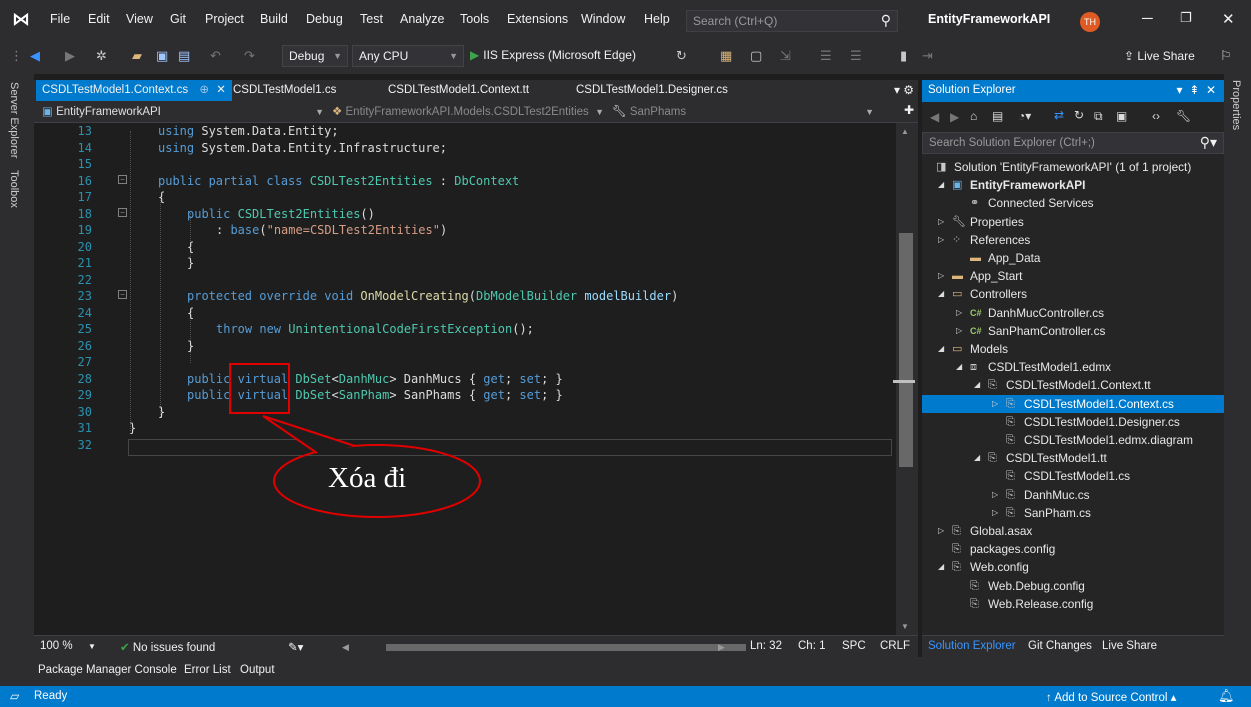 The width and height of the screenshot is (1251, 707). Describe the element at coordinates (1073, 240) in the screenshot. I see `tree-item: ▷ ⁘ References` at that location.